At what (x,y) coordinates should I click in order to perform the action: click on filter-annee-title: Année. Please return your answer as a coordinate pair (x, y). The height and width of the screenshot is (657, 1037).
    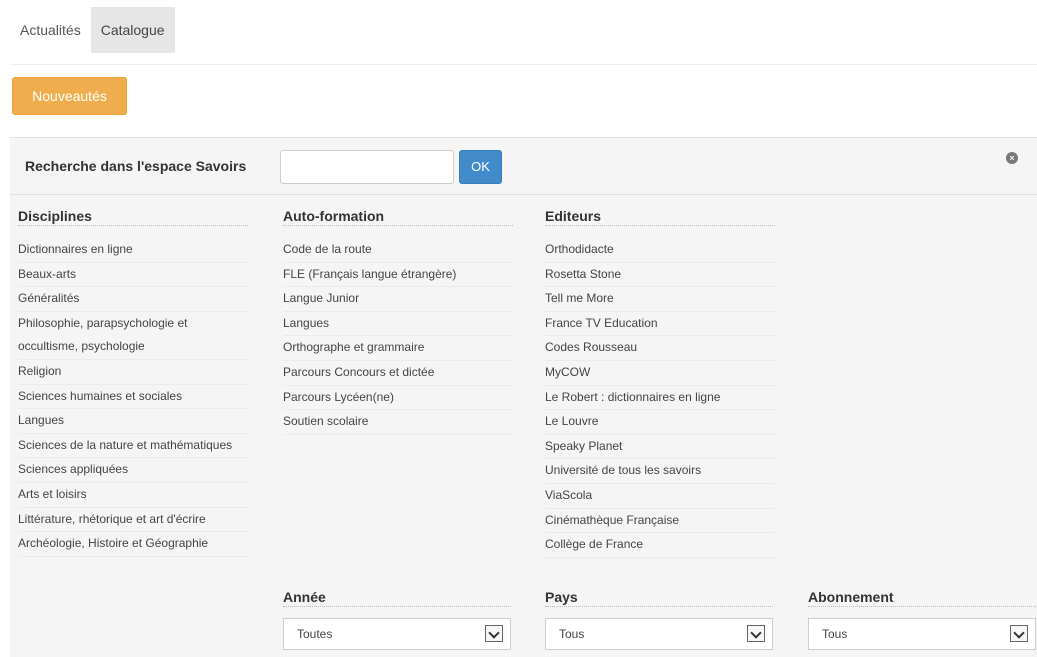
    Looking at the image, I should click on (397, 597).